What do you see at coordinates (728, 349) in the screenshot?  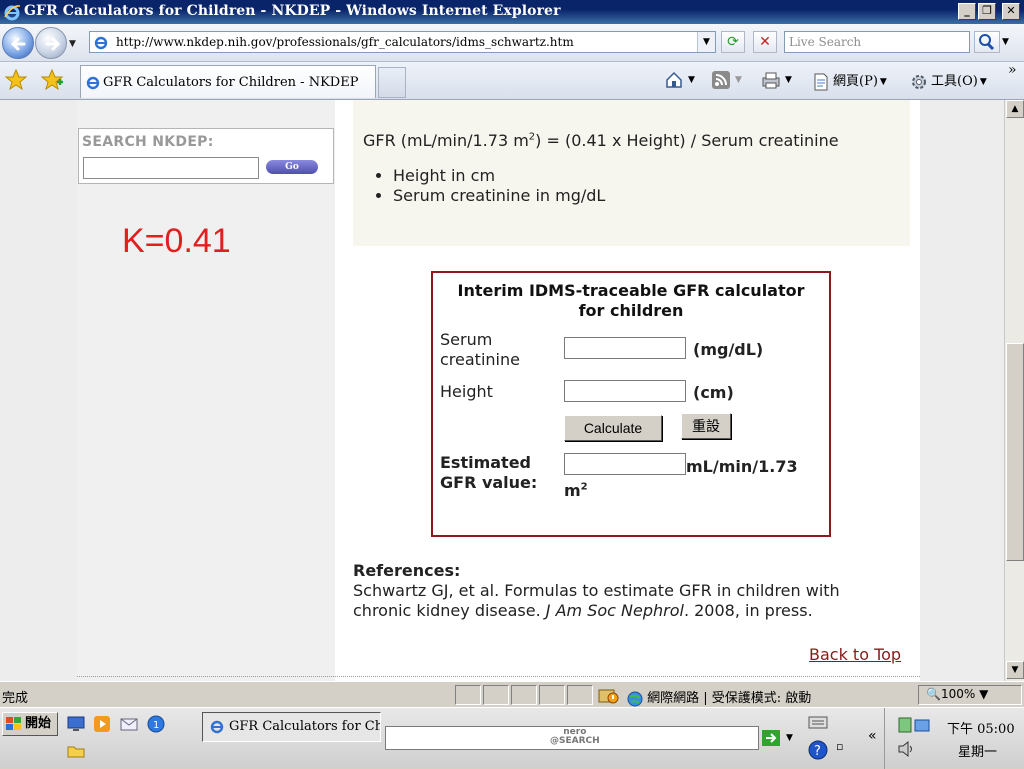 I see `serum-unit: (mg/dL)` at bounding box center [728, 349].